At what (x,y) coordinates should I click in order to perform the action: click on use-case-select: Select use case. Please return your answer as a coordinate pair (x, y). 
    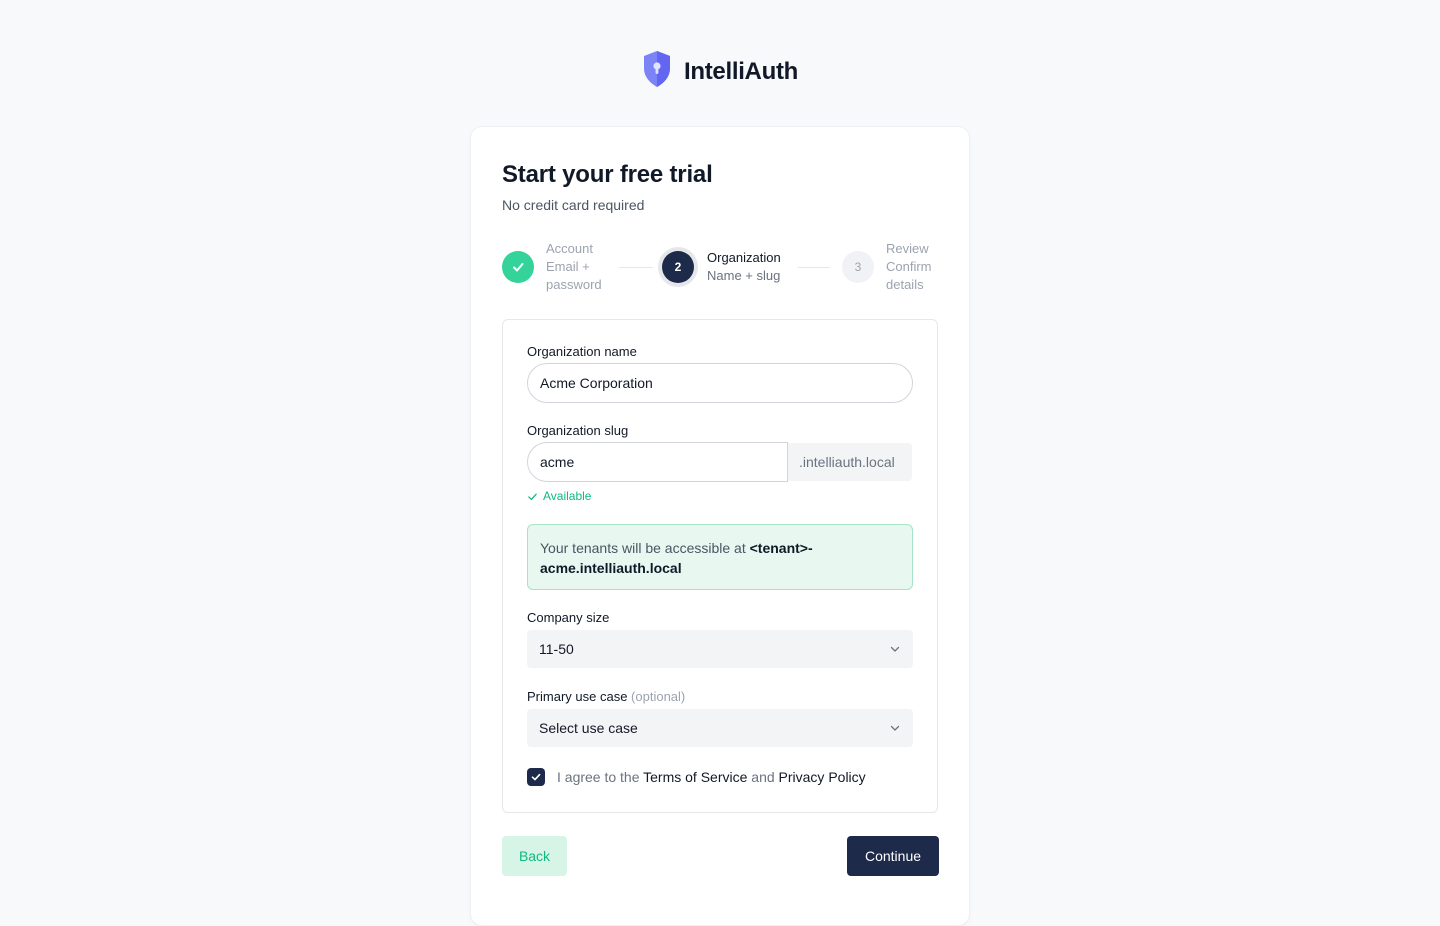
    Looking at the image, I should click on (720, 728).